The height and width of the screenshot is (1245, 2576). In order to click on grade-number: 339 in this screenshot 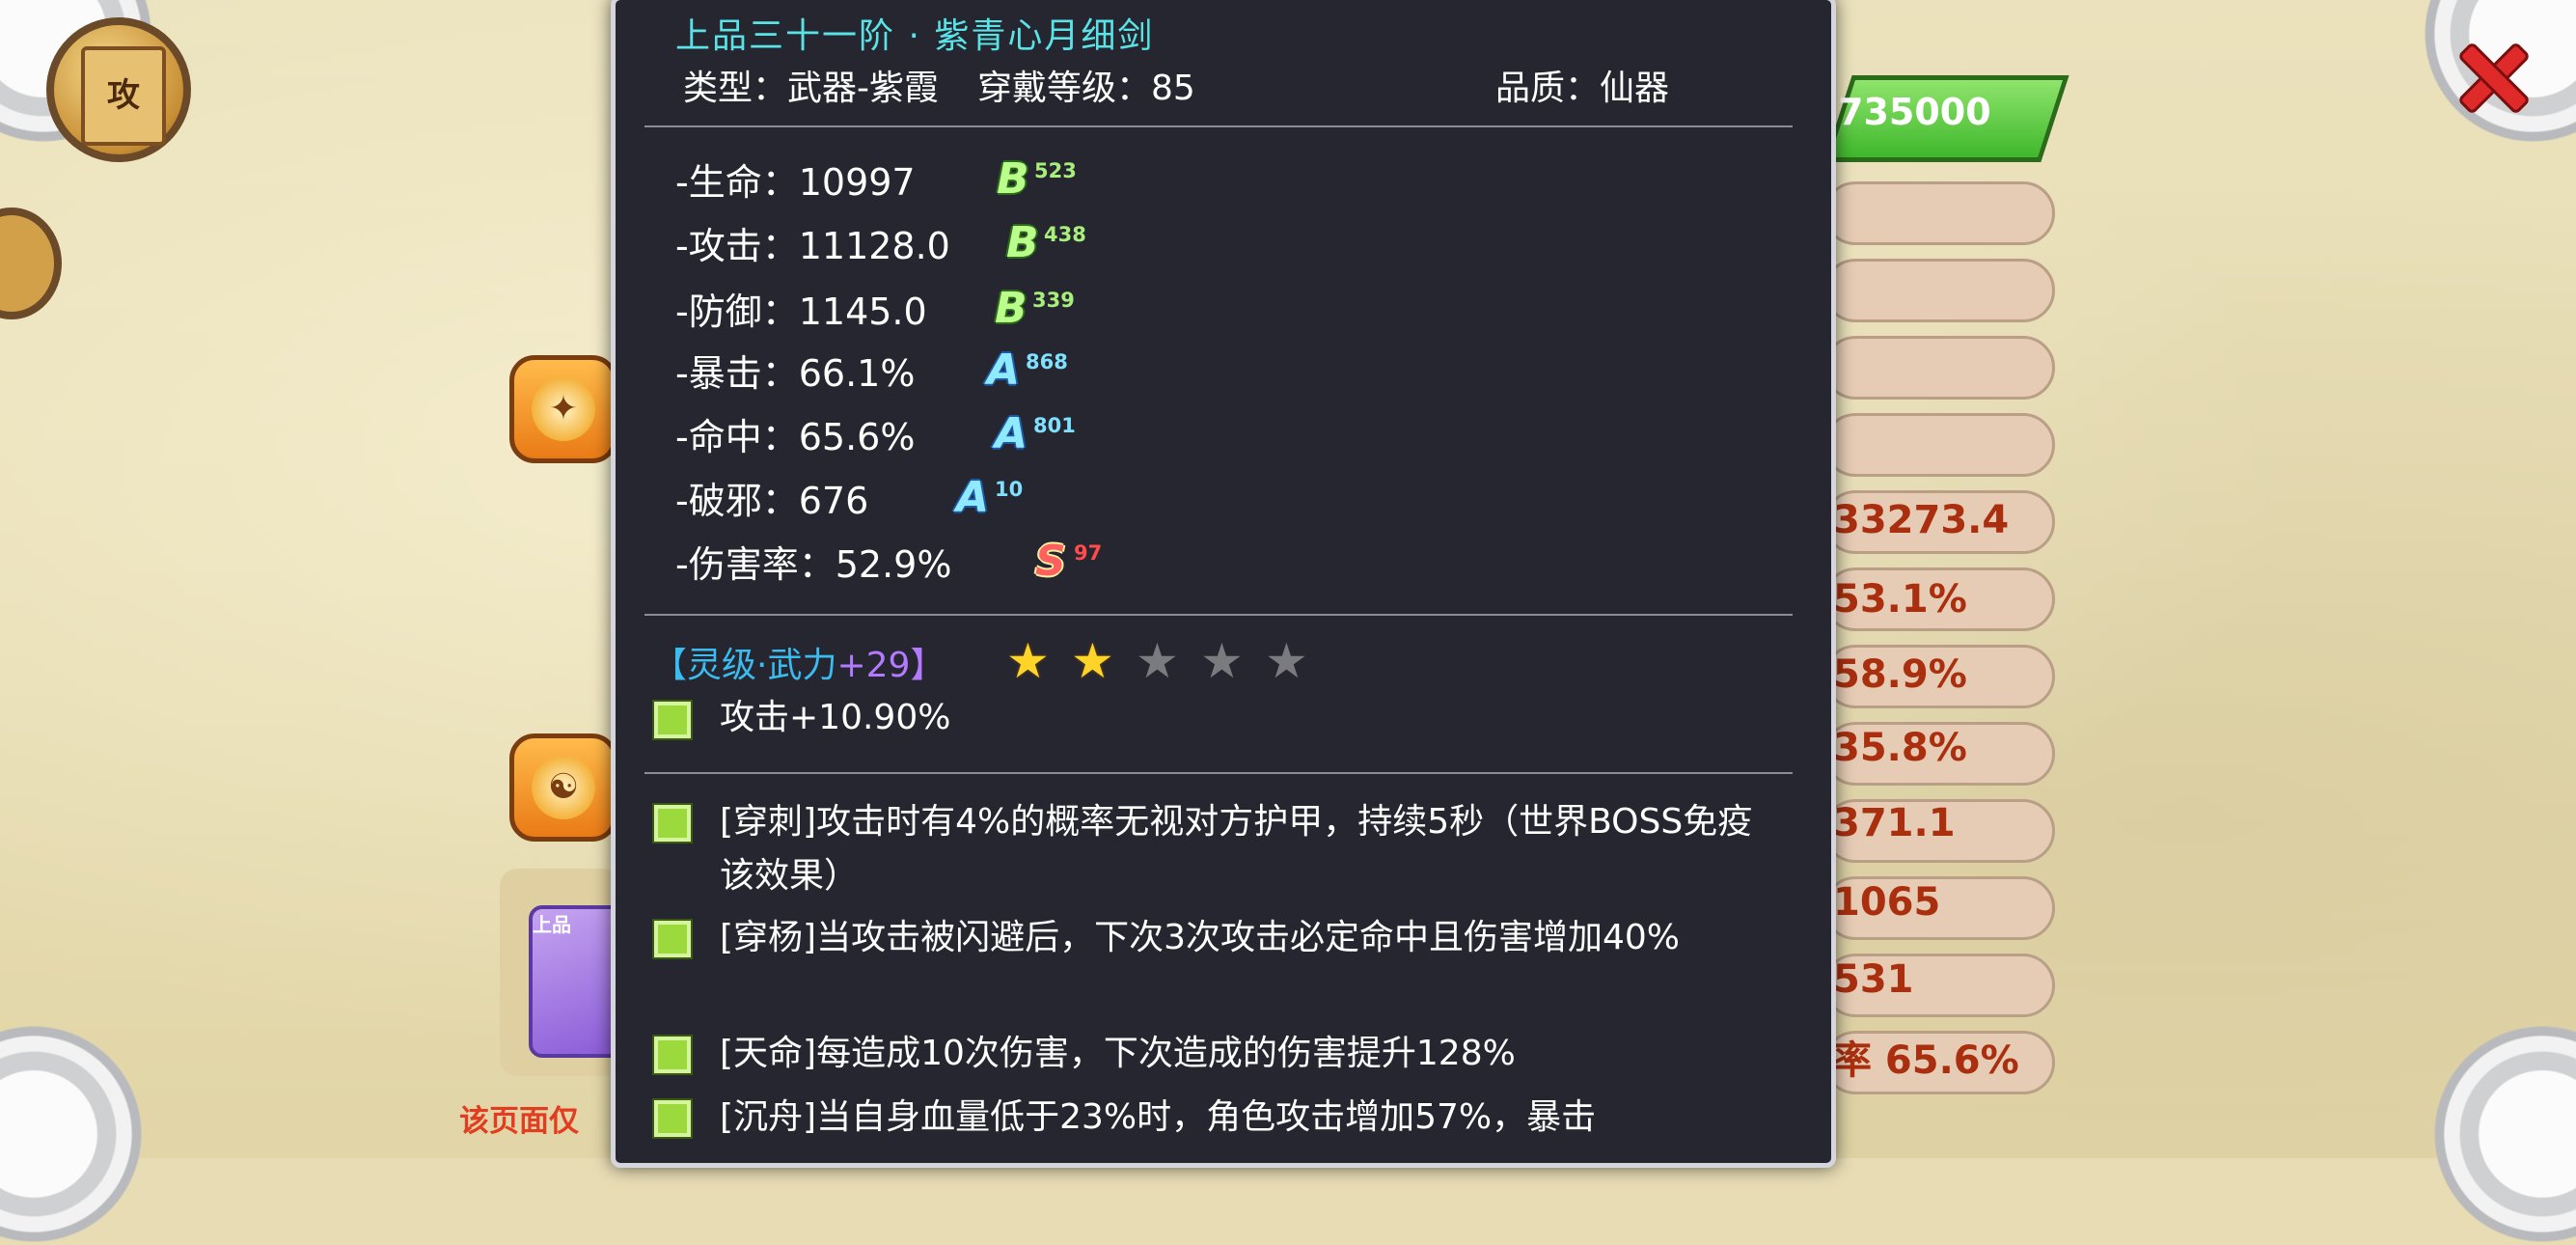, I will do `click(1053, 300)`.